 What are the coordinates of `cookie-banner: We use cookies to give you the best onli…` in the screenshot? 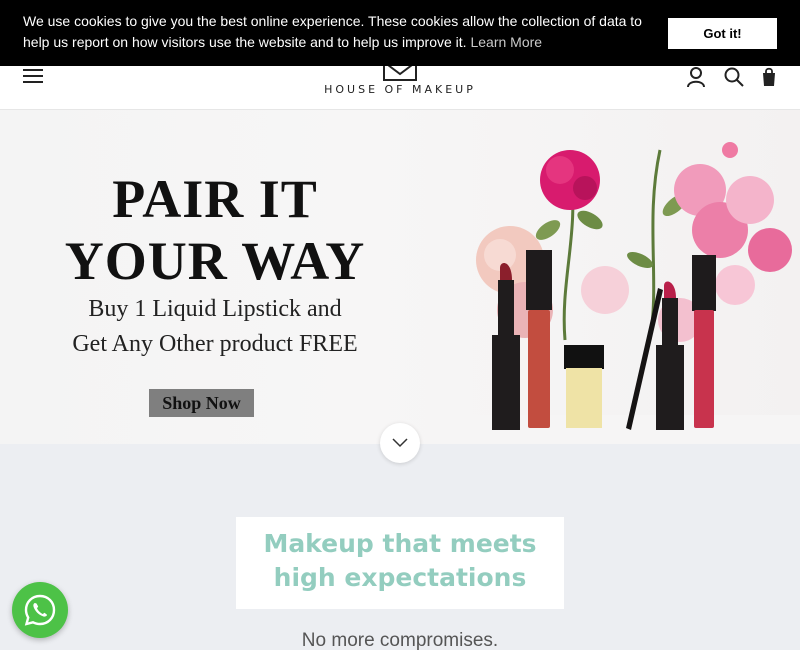 It's located at (400, 33).